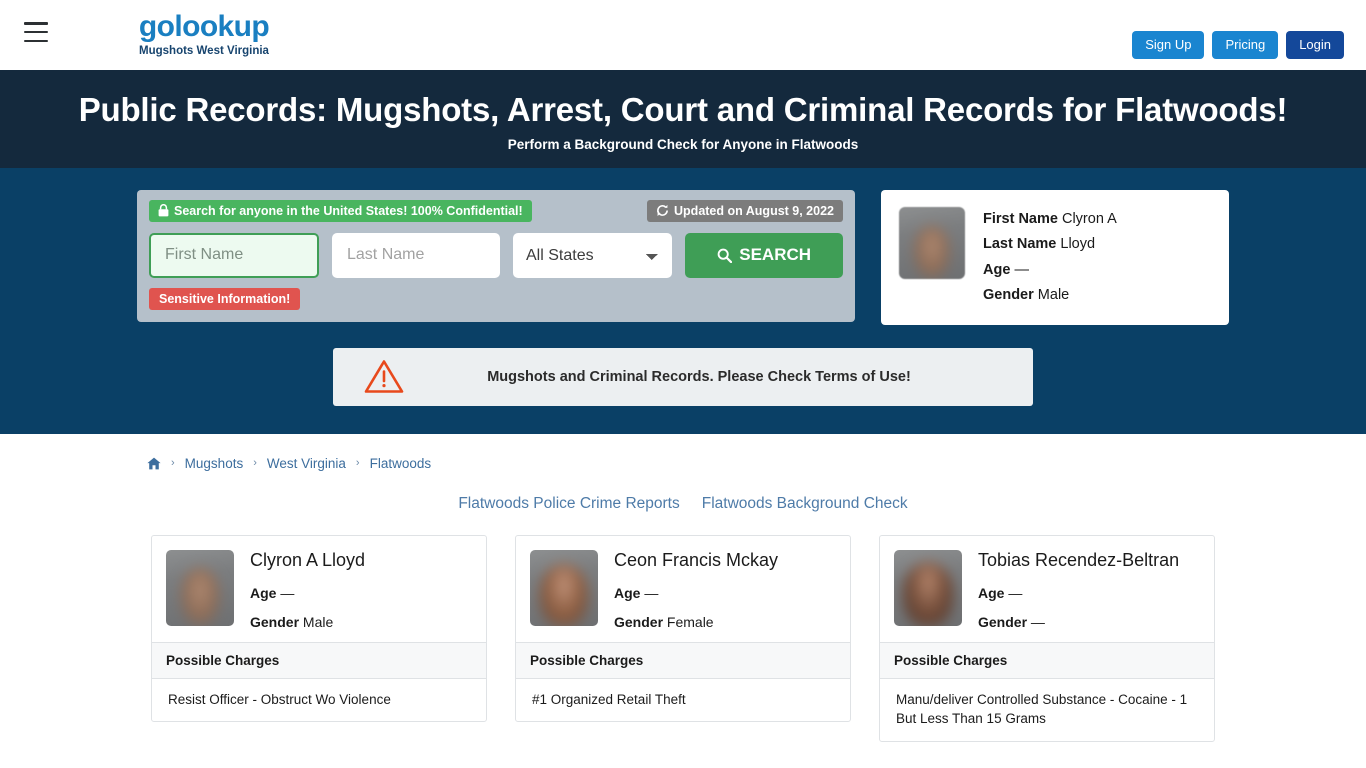 This screenshot has height=768, width=1366. Describe the element at coordinates (204, 51) in the screenshot. I see `logo-subtitle: Mugshots West Virginia` at that location.